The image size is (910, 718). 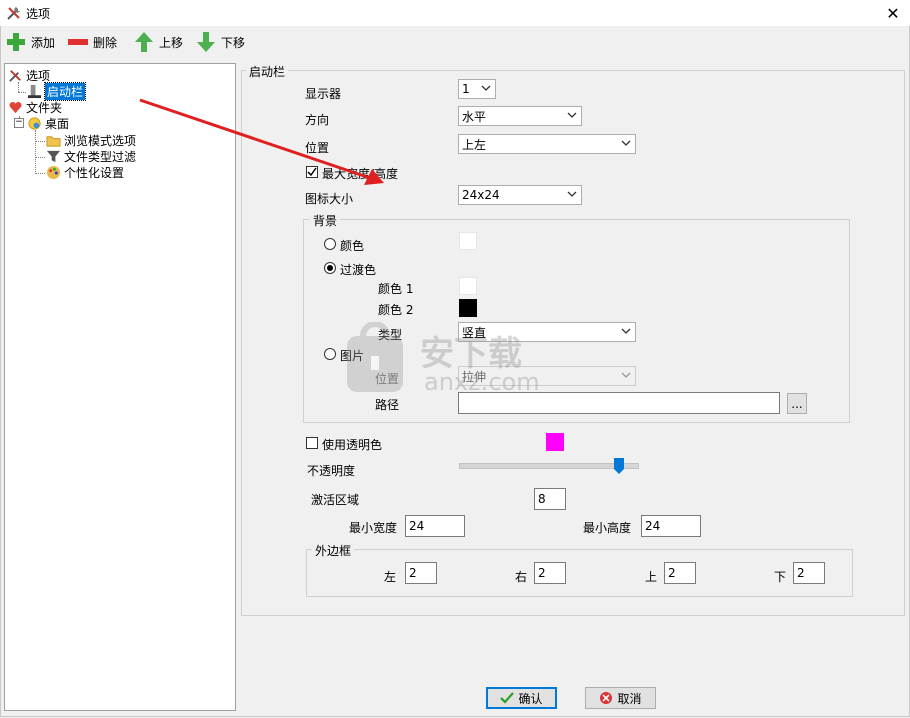 I want to click on icon-size-label: 图标大小, so click(x=329, y=199).